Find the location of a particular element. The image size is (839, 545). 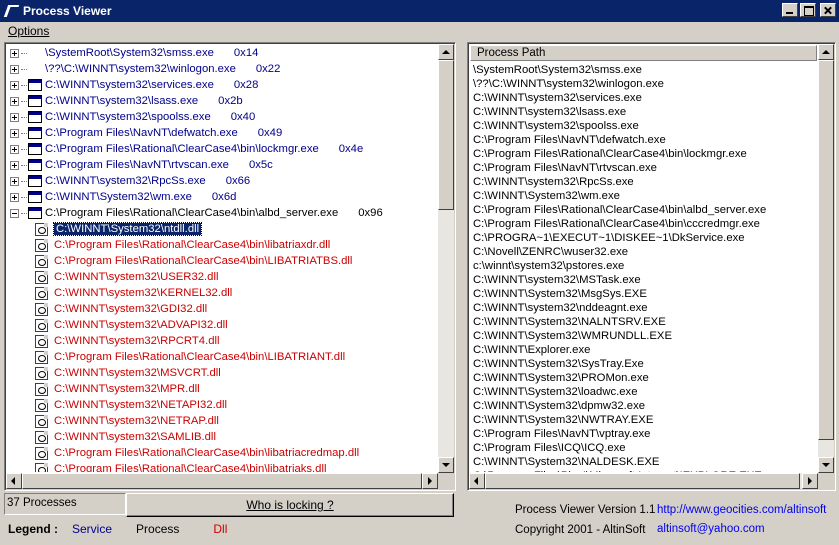

path-list-item: C:\WINNT\System32\MsgSys.EXE is located at coordinates (645, 294).